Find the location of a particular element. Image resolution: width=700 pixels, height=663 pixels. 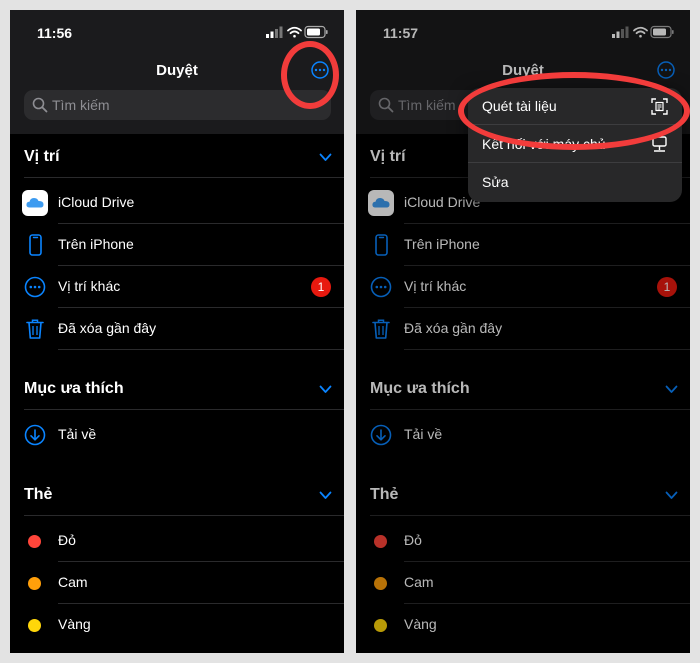

navigation-header: 11:56 Duyệt is located at coordinates (177, 72).